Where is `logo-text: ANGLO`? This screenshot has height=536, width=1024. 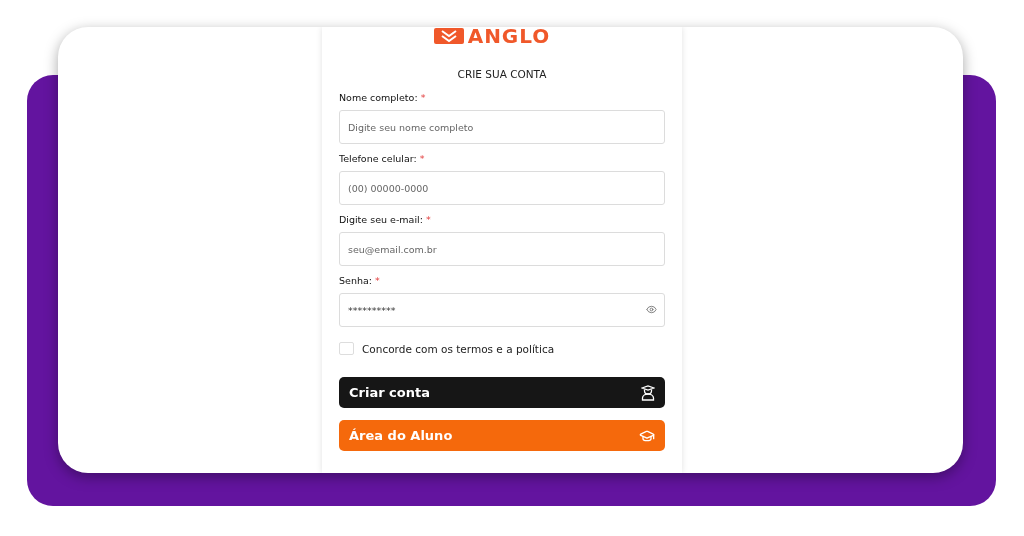
logo-text: ANGLO is located at coordinates (509, 36).